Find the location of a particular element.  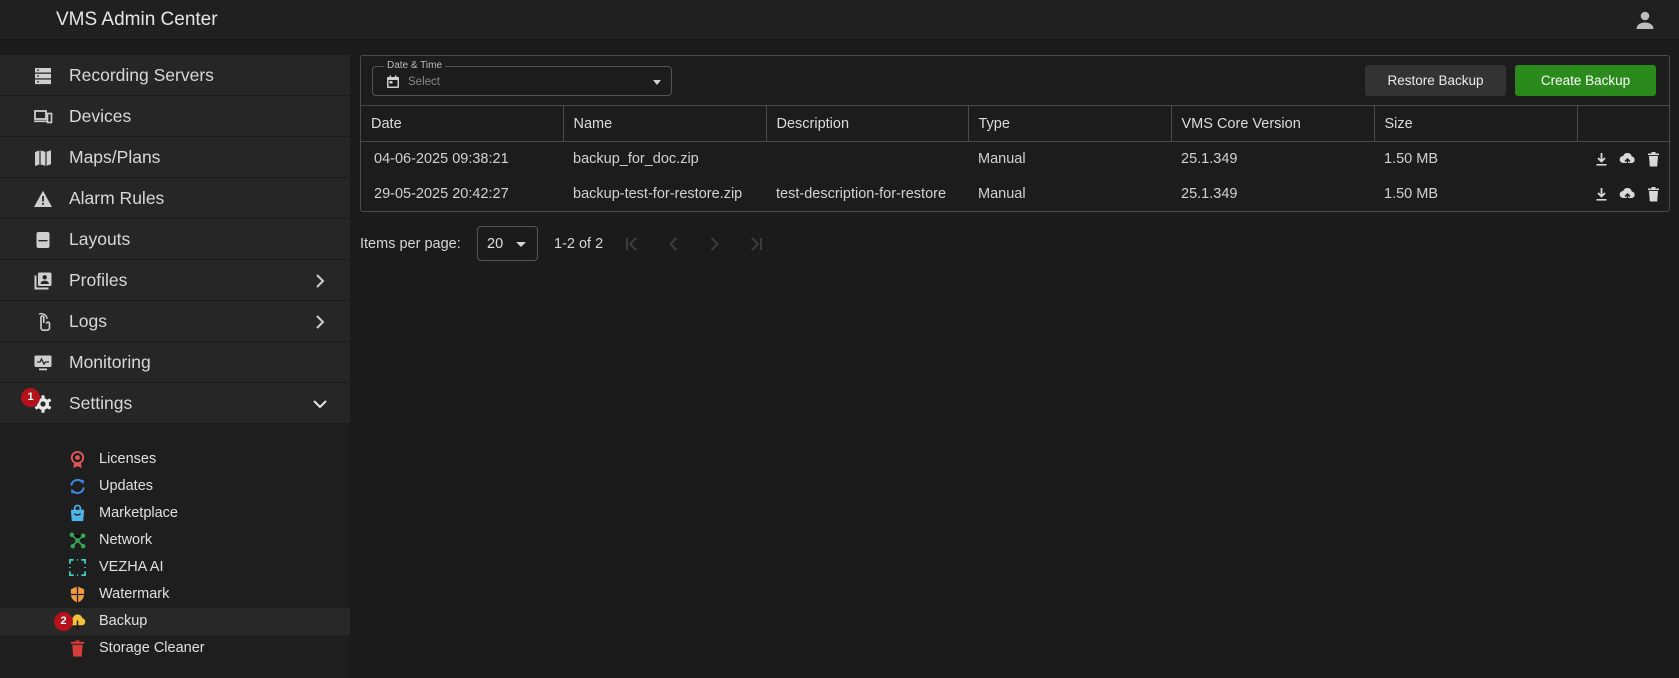

page-size-select: 20 is located at coordinates (507, 243).